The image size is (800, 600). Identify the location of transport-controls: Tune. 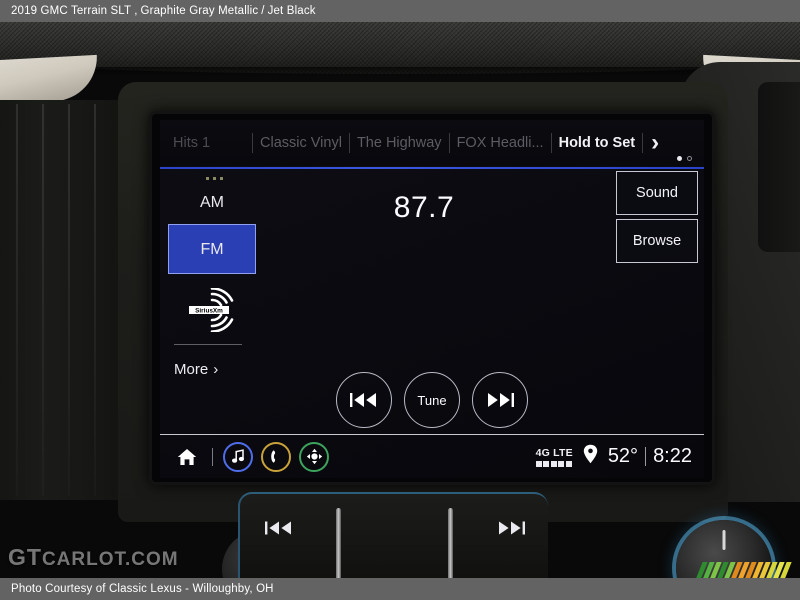
(432, 400).